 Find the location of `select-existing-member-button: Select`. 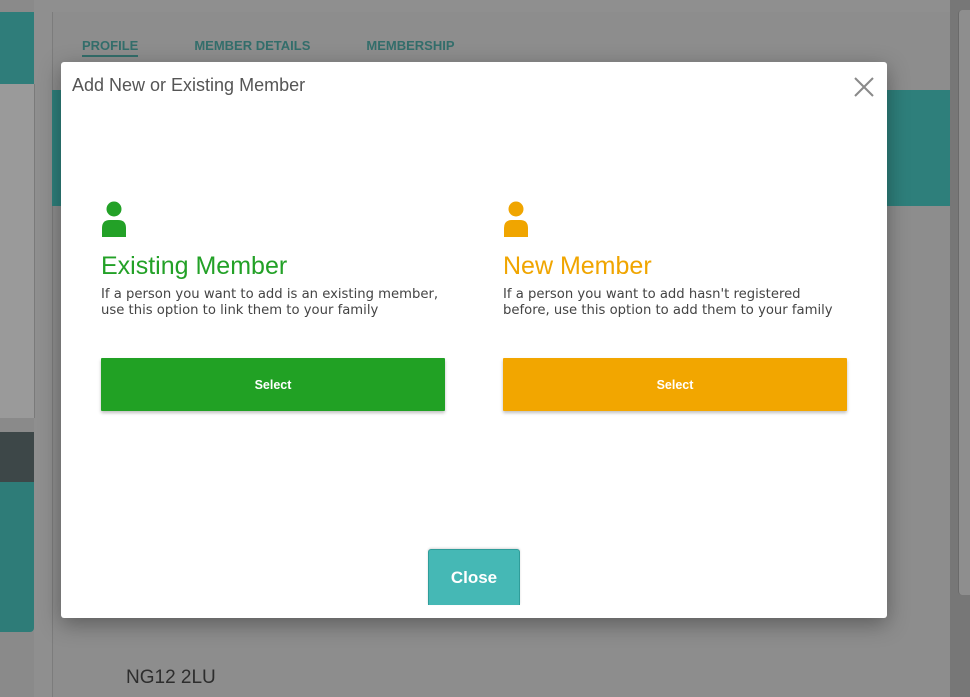

select-existing-member-button: Select is located at coordinates (273, 384).